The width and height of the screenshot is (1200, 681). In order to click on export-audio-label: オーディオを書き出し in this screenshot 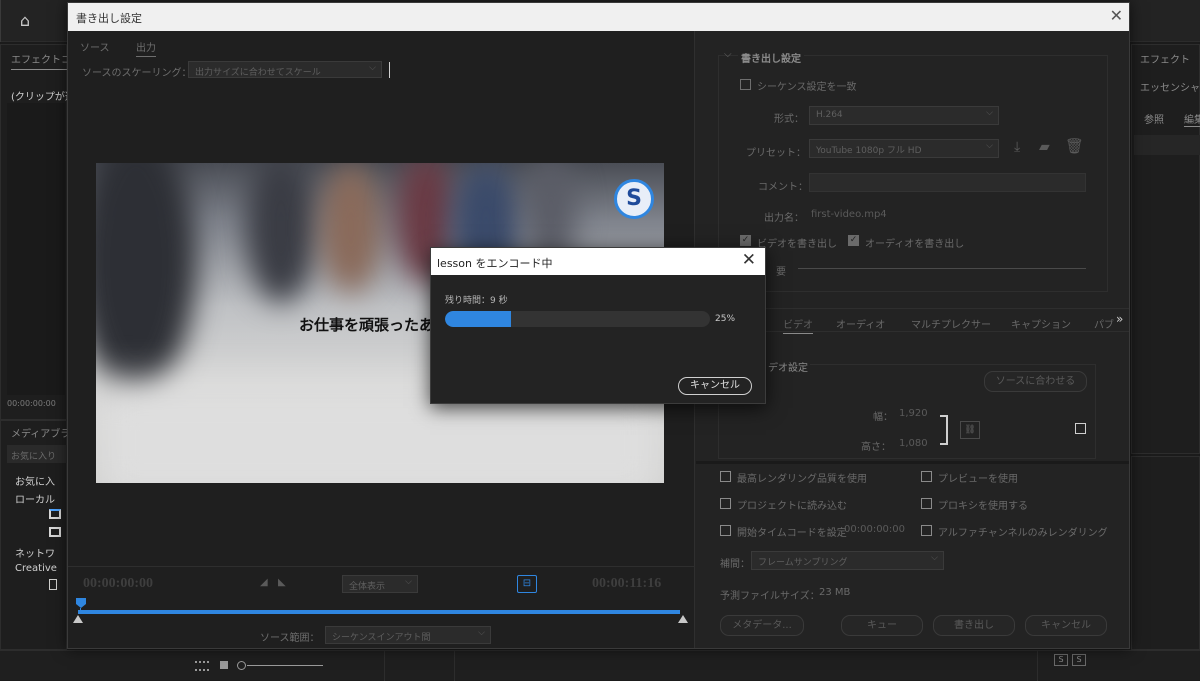, I will do `click(915, 244)`.